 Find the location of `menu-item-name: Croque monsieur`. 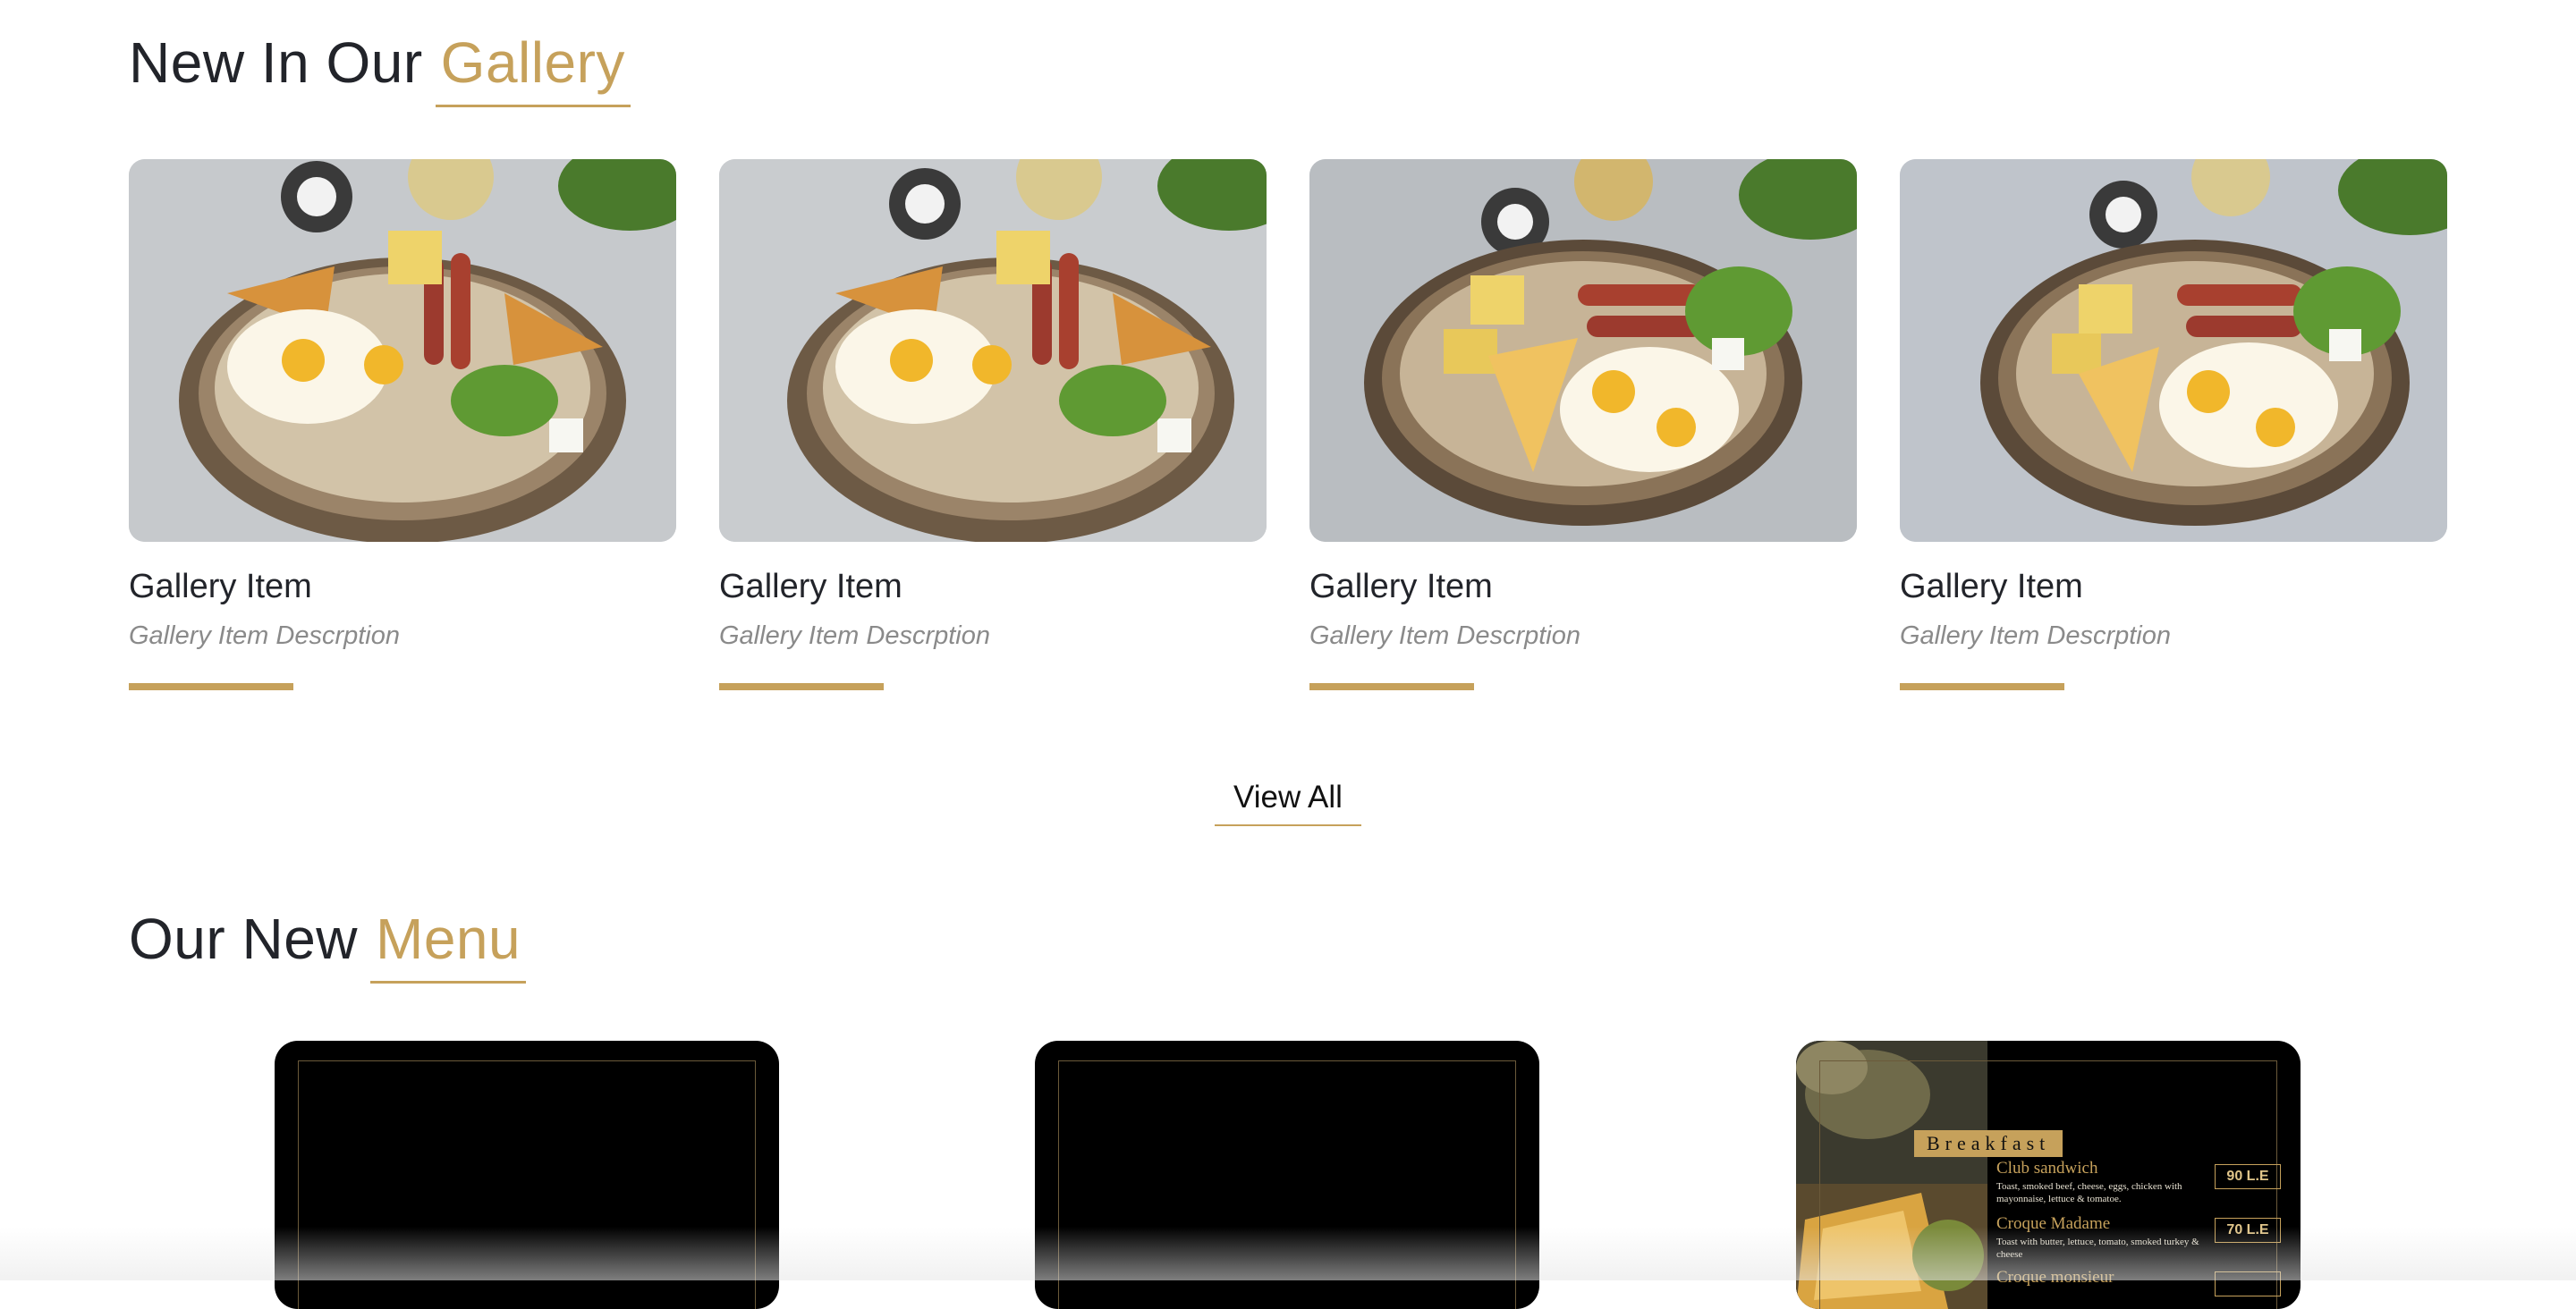

menu-item-name: Croque monsieur is located at coordinates (2055, 1277).